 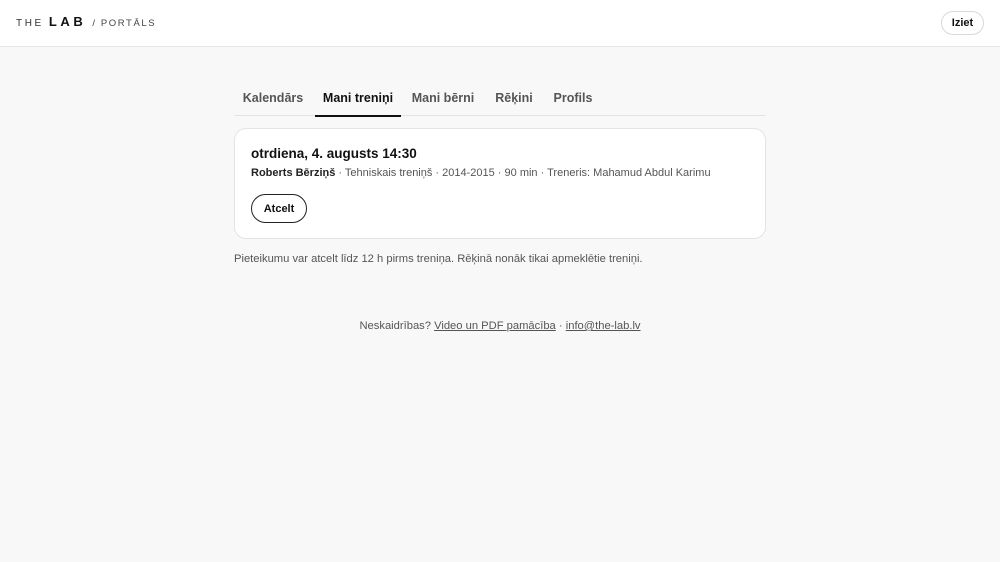 I want to click on cancel-button: Atcelt, so click(x=279, y=208).